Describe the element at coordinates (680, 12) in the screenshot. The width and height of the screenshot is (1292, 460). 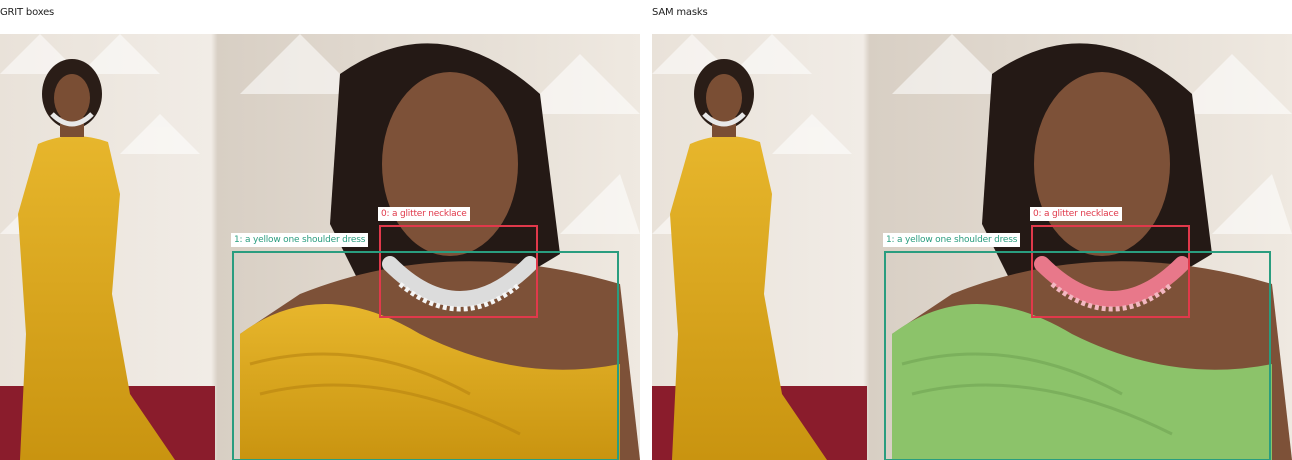
I see `right-panel-title: SAM masks` at that location.